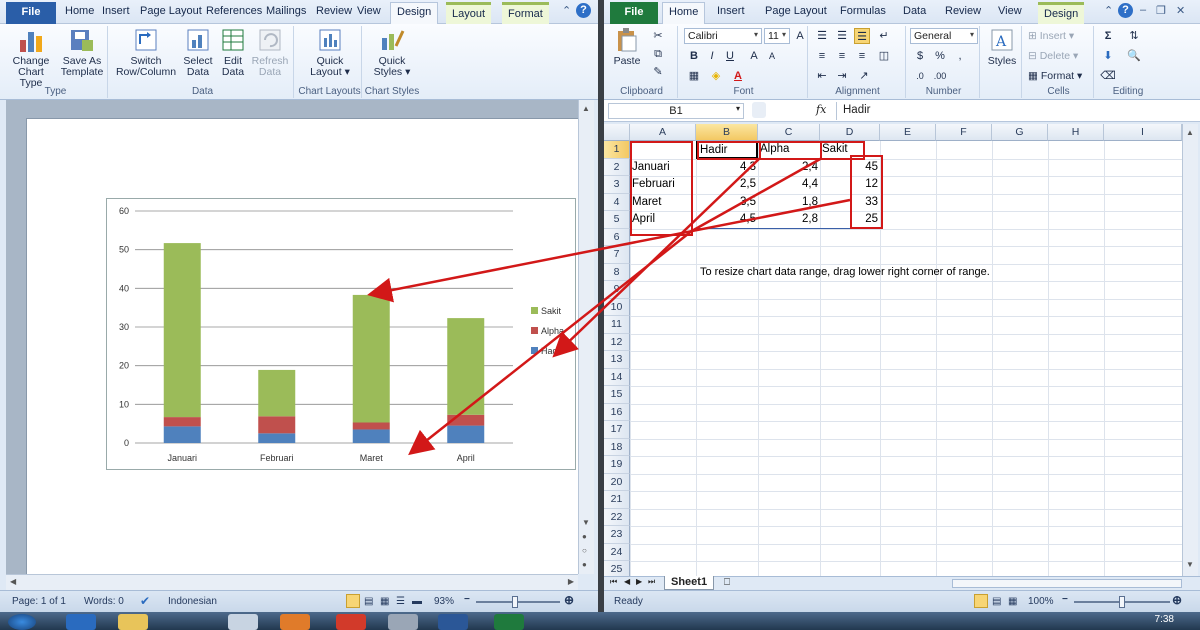 This screenshot has width=1200, height=630. What do you see at coordinates (676, 111) in the screenshot?
I see `name-box: B1` at bounding box center [676, 111].